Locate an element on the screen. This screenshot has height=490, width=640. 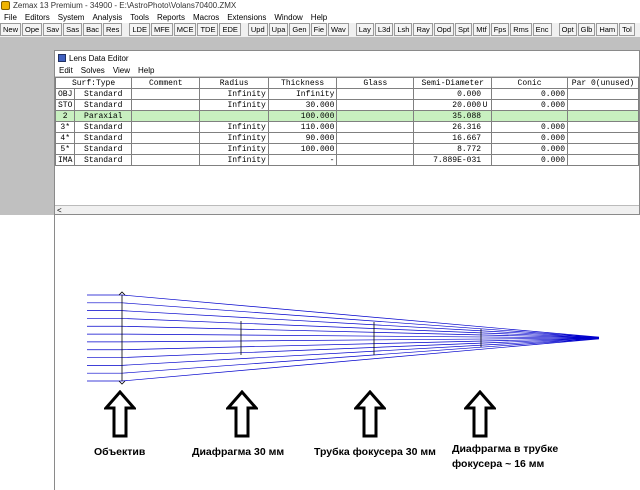
cell-semi: 7.889E-031 is located at coordinates (453, 160).